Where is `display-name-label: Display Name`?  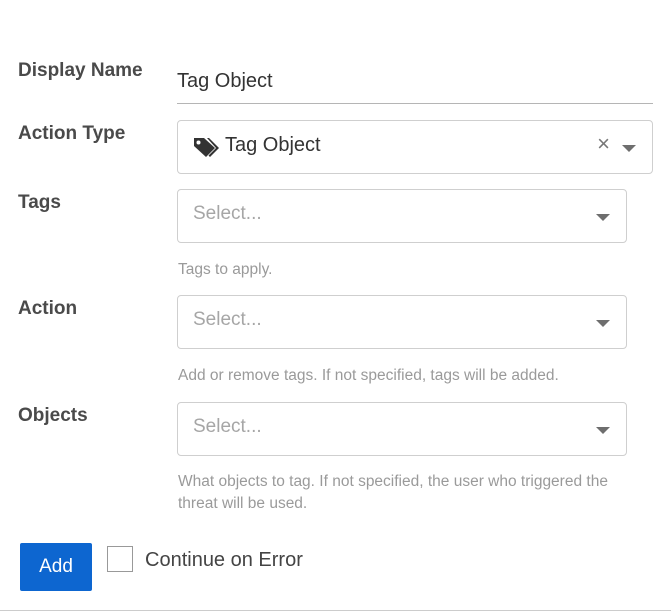 display-name-label: Display Name is located at coordinates (80, 70).